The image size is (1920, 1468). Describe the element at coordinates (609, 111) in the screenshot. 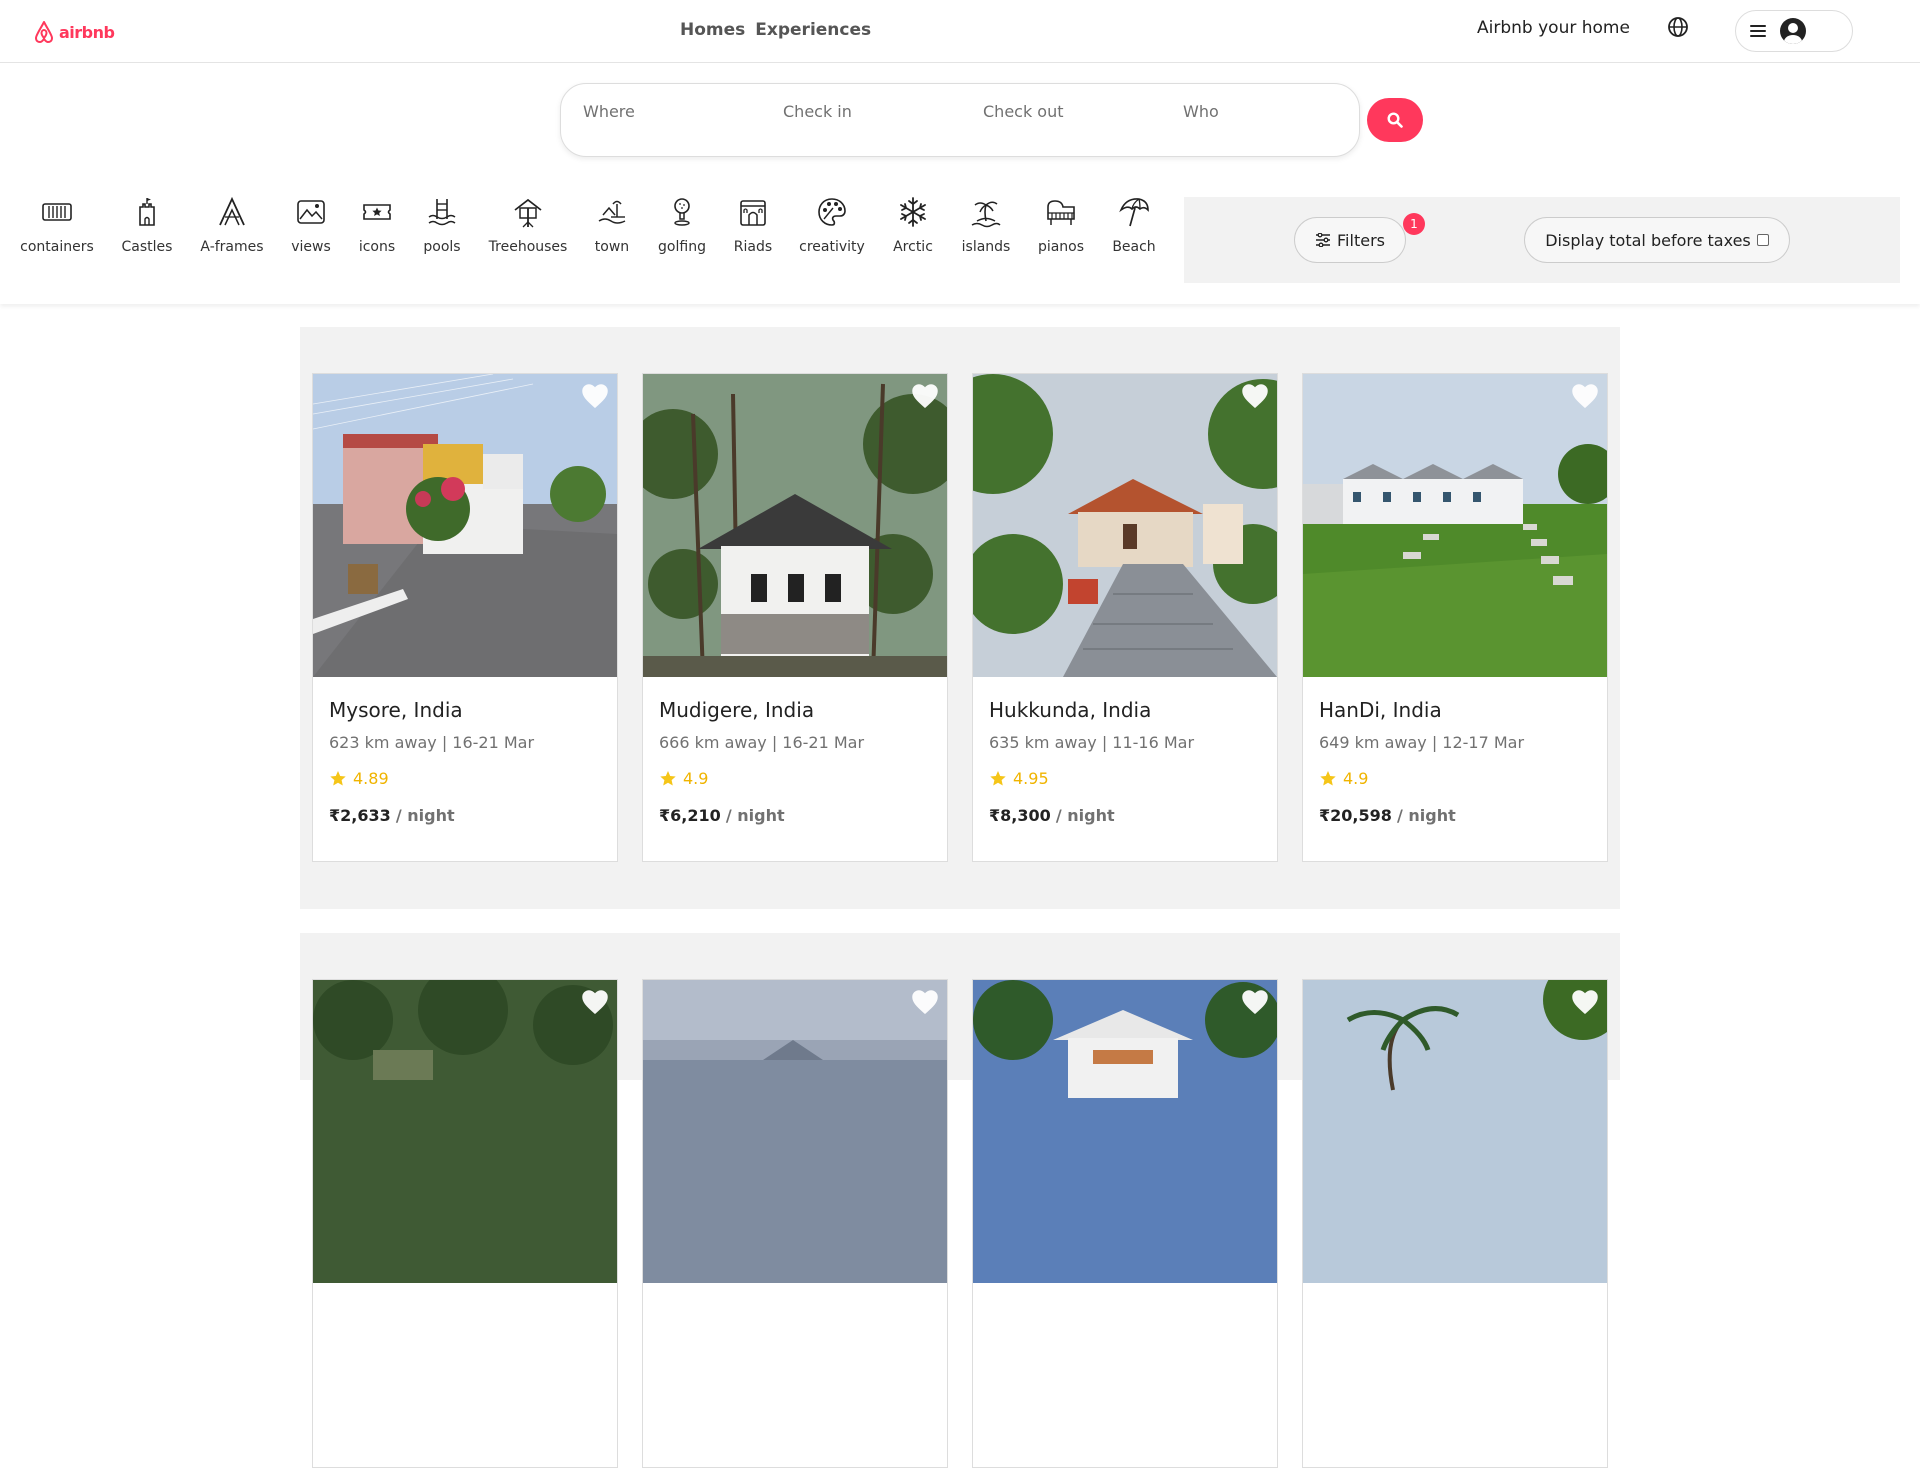

I see `where-field: Where` at that location.